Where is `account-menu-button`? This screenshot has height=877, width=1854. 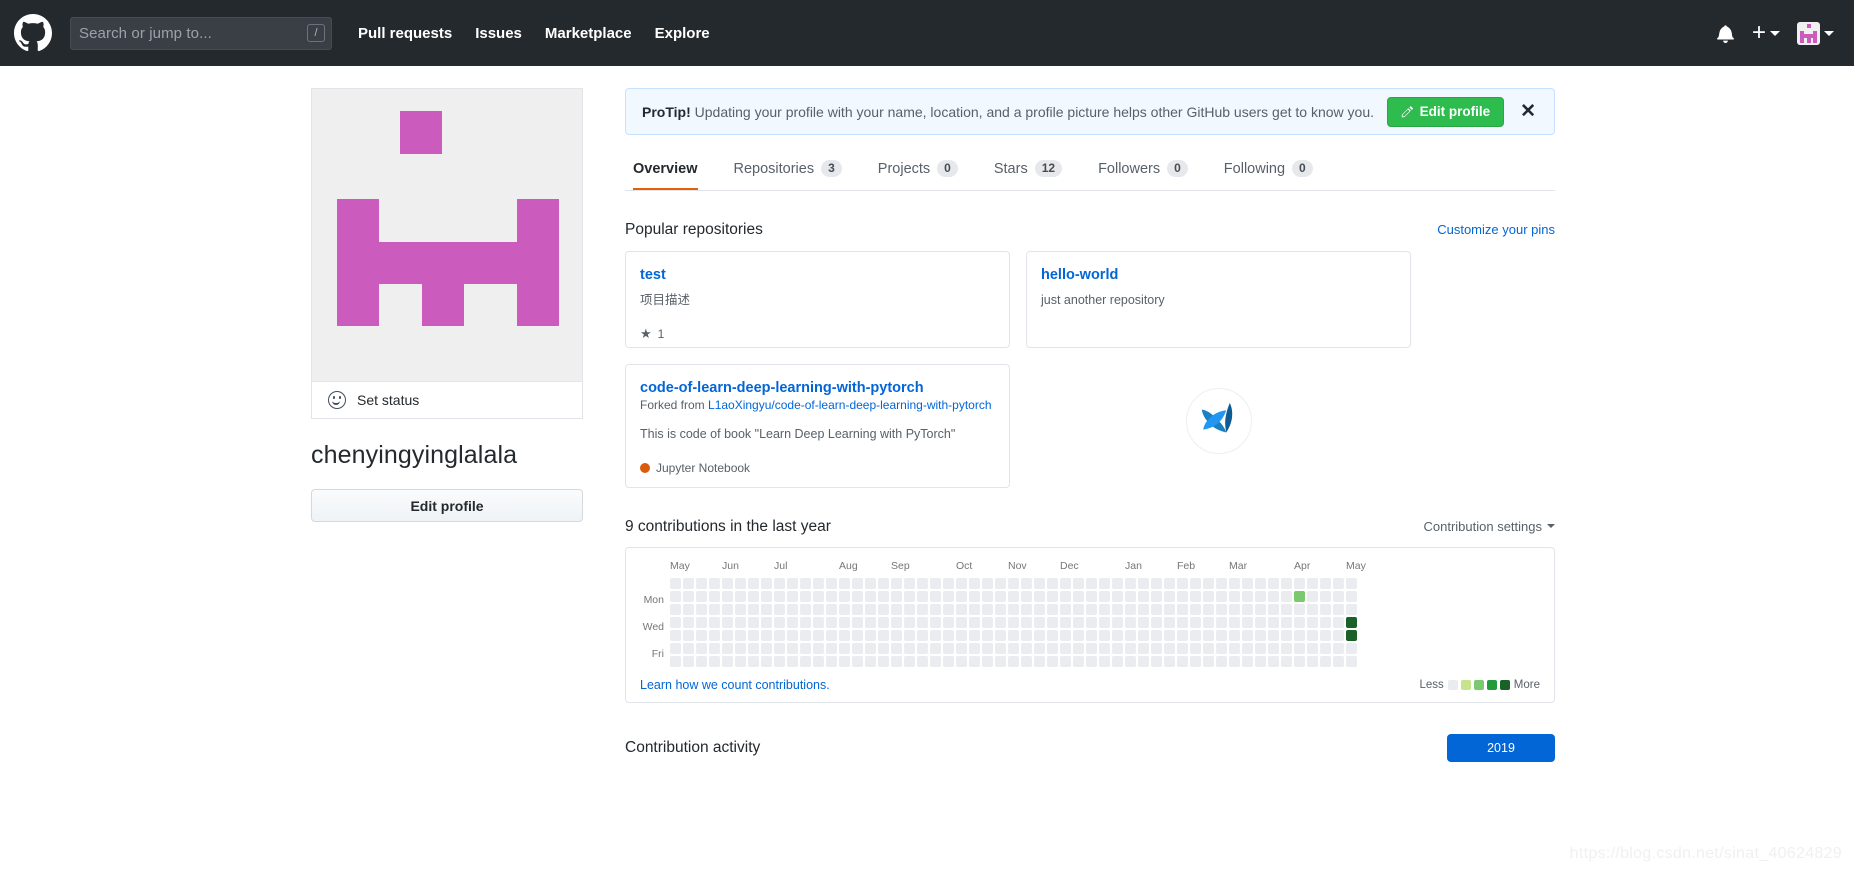
account-menu-button is located at coordinates (1815, 33).